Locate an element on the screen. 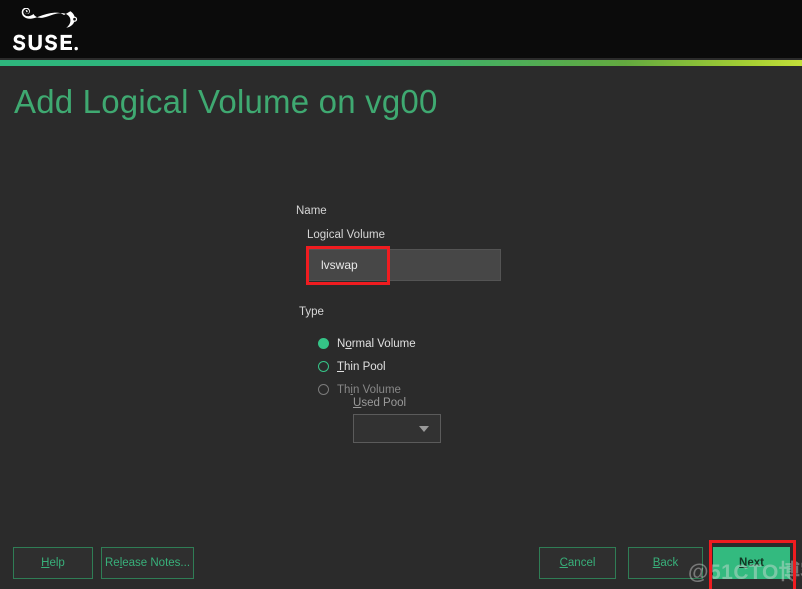 The width and height of the screenshot is (802, 589). radio-label-thin-pool: Thin Pool is located at coordinates (361, 366).